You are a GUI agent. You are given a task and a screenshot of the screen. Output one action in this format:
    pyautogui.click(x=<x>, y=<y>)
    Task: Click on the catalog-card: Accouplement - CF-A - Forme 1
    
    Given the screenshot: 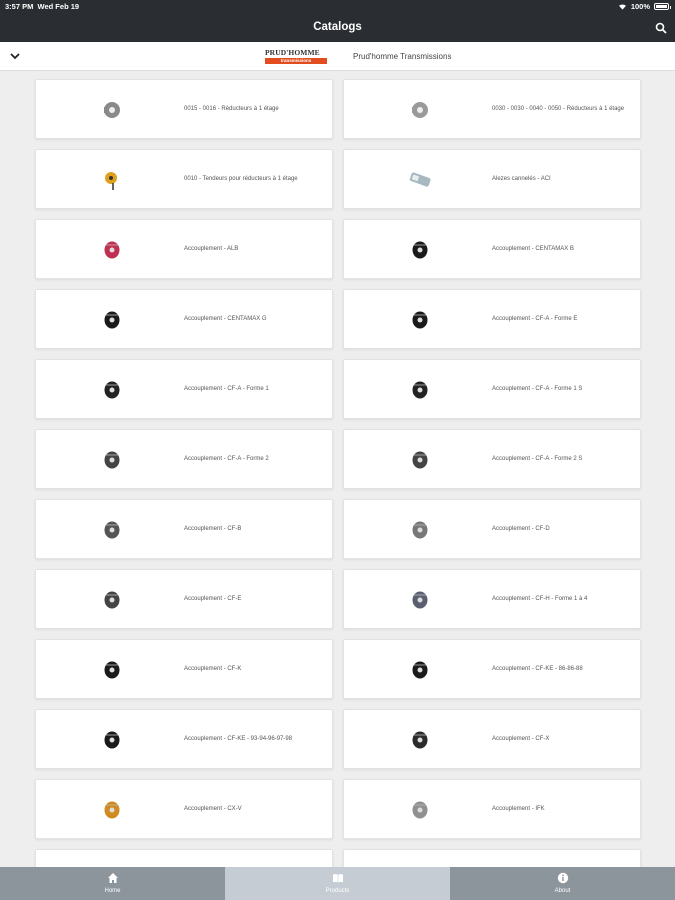 What is the action you would take?
    pyautogui.click(x=184, y=389)
    